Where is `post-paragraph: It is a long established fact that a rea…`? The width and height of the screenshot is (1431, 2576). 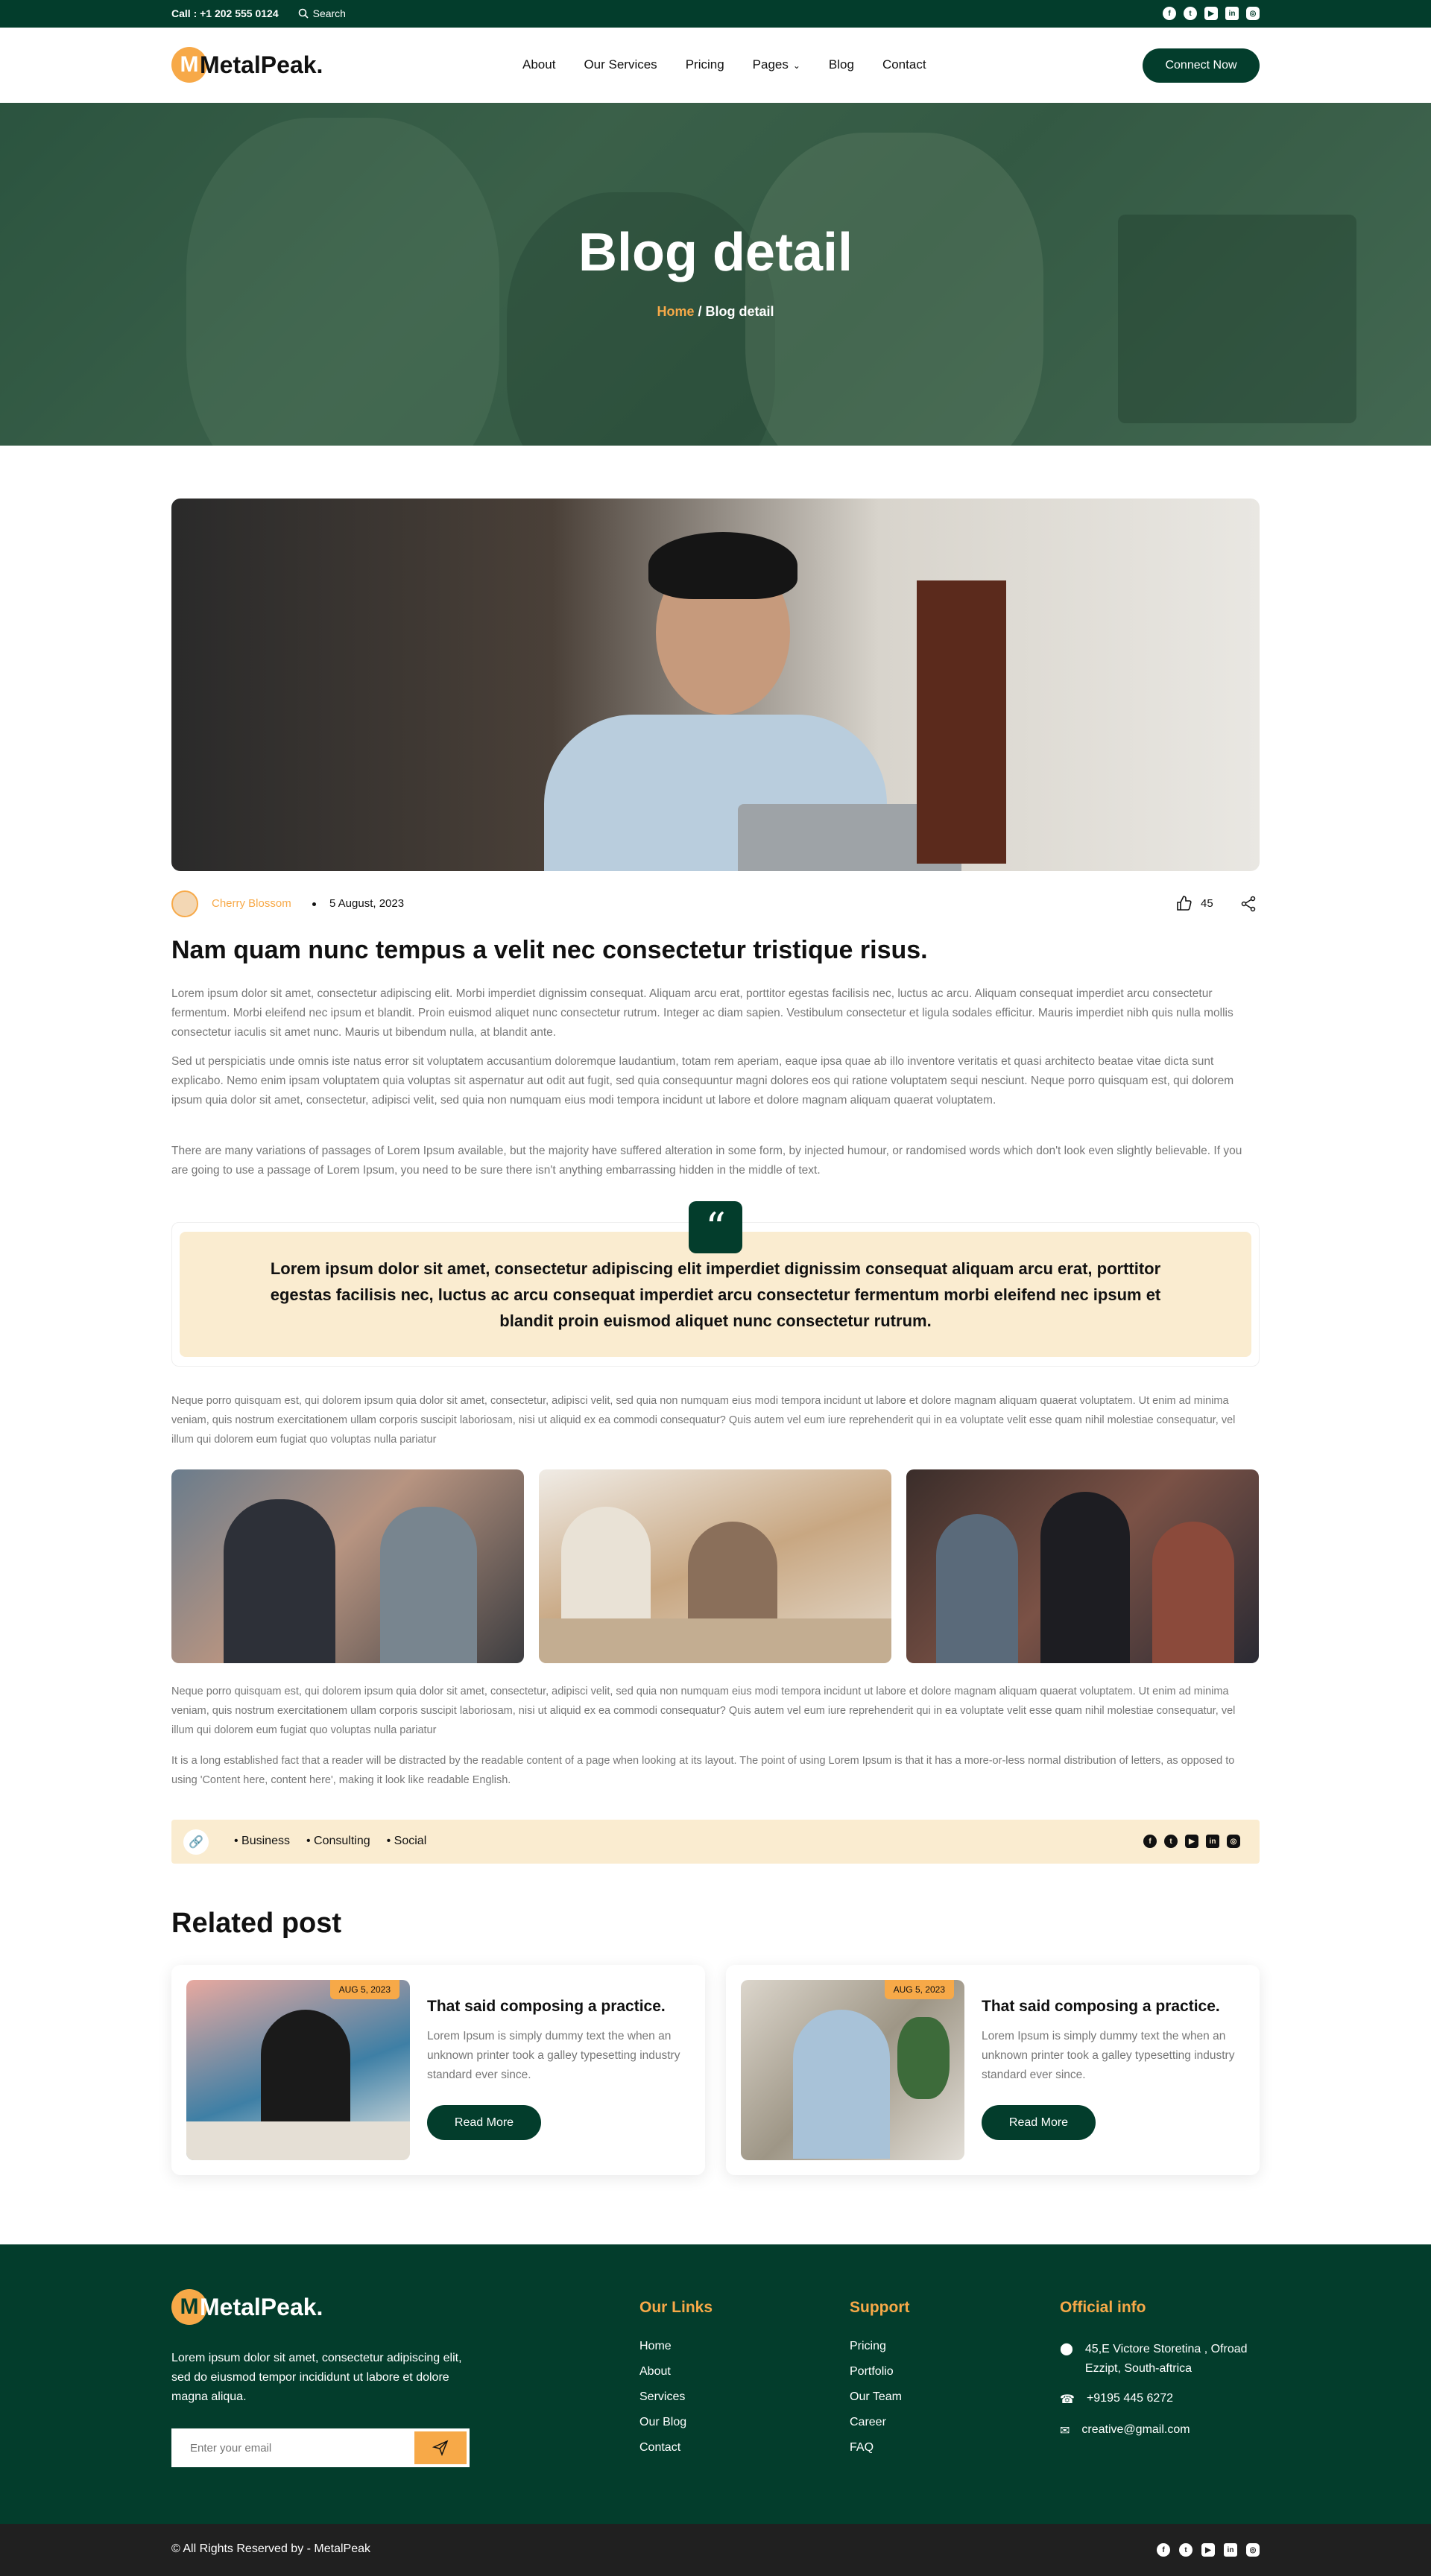
post-paragraph: It is a long established fact that a rea… is located at coordinates (703, 1770).